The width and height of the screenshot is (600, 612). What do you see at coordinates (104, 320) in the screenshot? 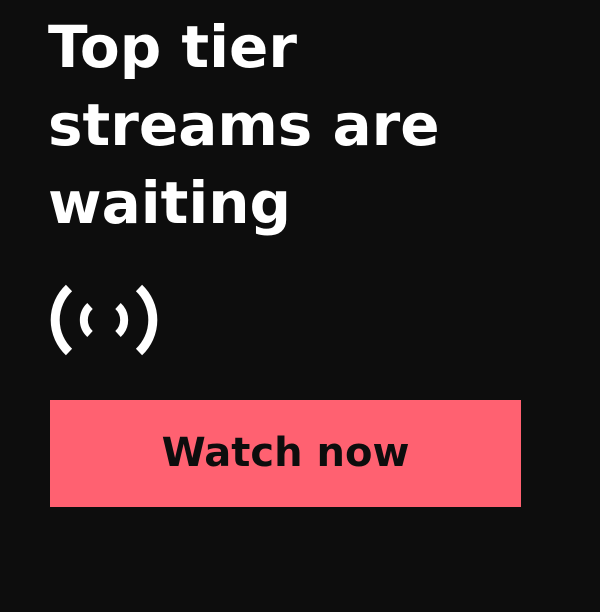
I see `live-broadcast-icon` at bounding box center [104, 320].